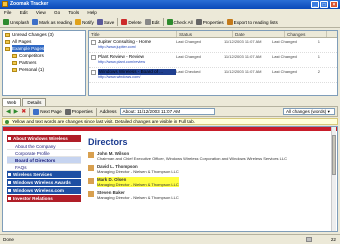 This screenshot has height=244, width=340. Describe the element at coordinates (137, 63) in the screenshot. I see `list-item-url: http://www.plant.com/review` at that location.